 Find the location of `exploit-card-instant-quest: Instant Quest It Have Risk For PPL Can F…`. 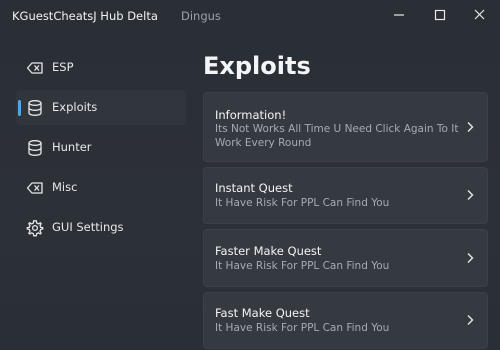

exploit-card-instant-quest: Instant Quest It Have Risk For PPL Can F… is located at coordinates (345, 195).